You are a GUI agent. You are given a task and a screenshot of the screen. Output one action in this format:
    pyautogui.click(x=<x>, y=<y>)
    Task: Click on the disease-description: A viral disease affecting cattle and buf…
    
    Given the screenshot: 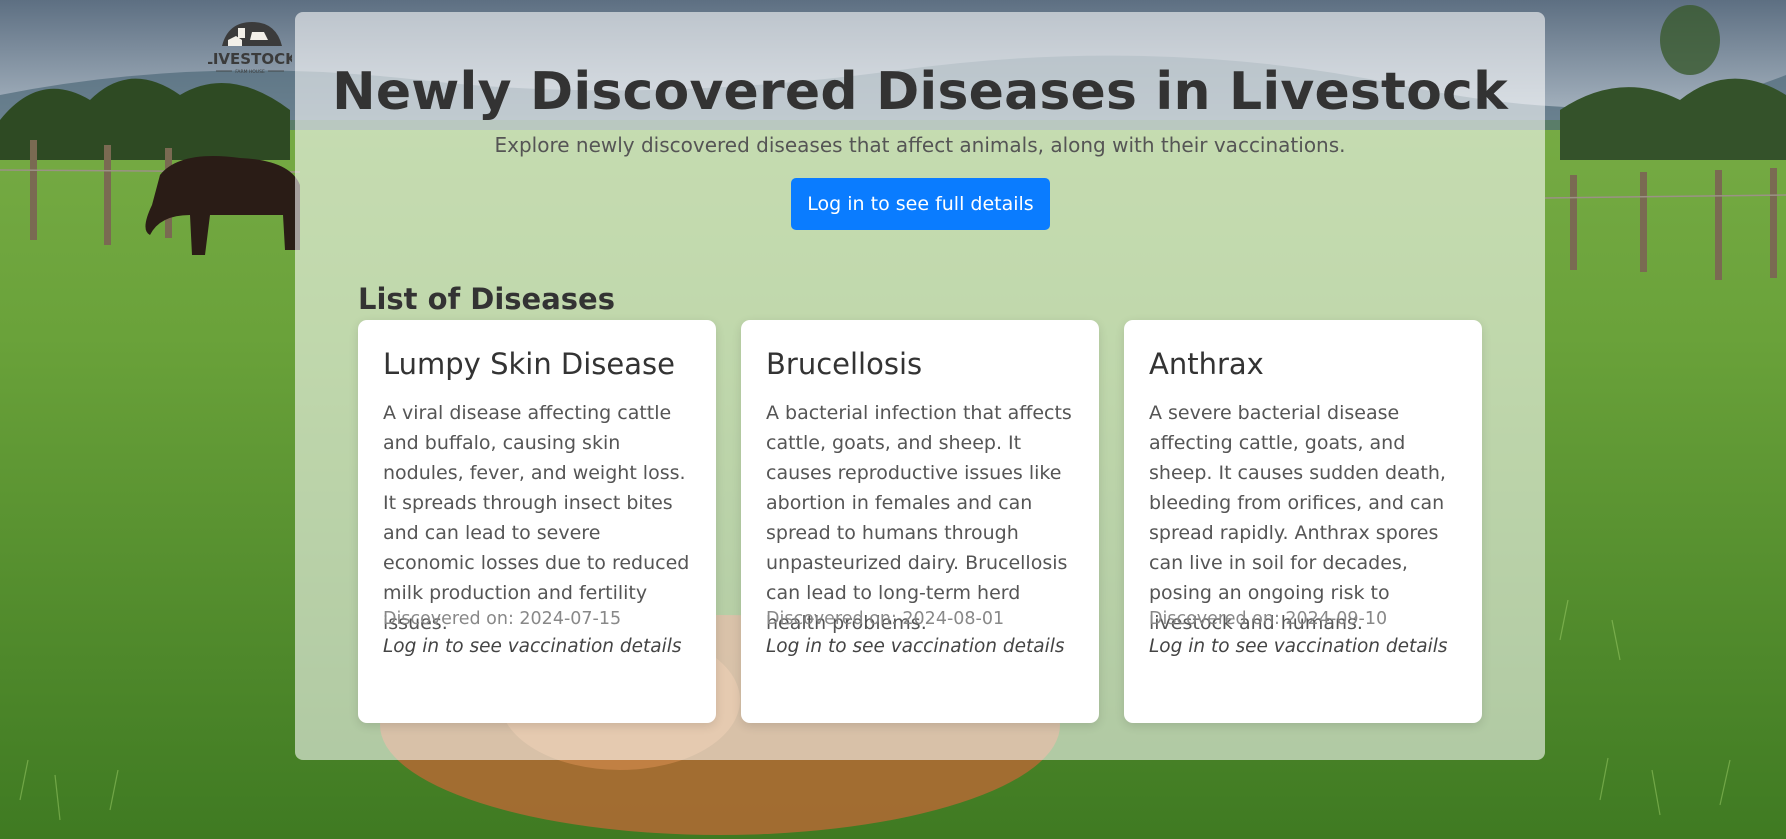 What is the action you would take?
    pyautogui.click(x=536, y=518)
    